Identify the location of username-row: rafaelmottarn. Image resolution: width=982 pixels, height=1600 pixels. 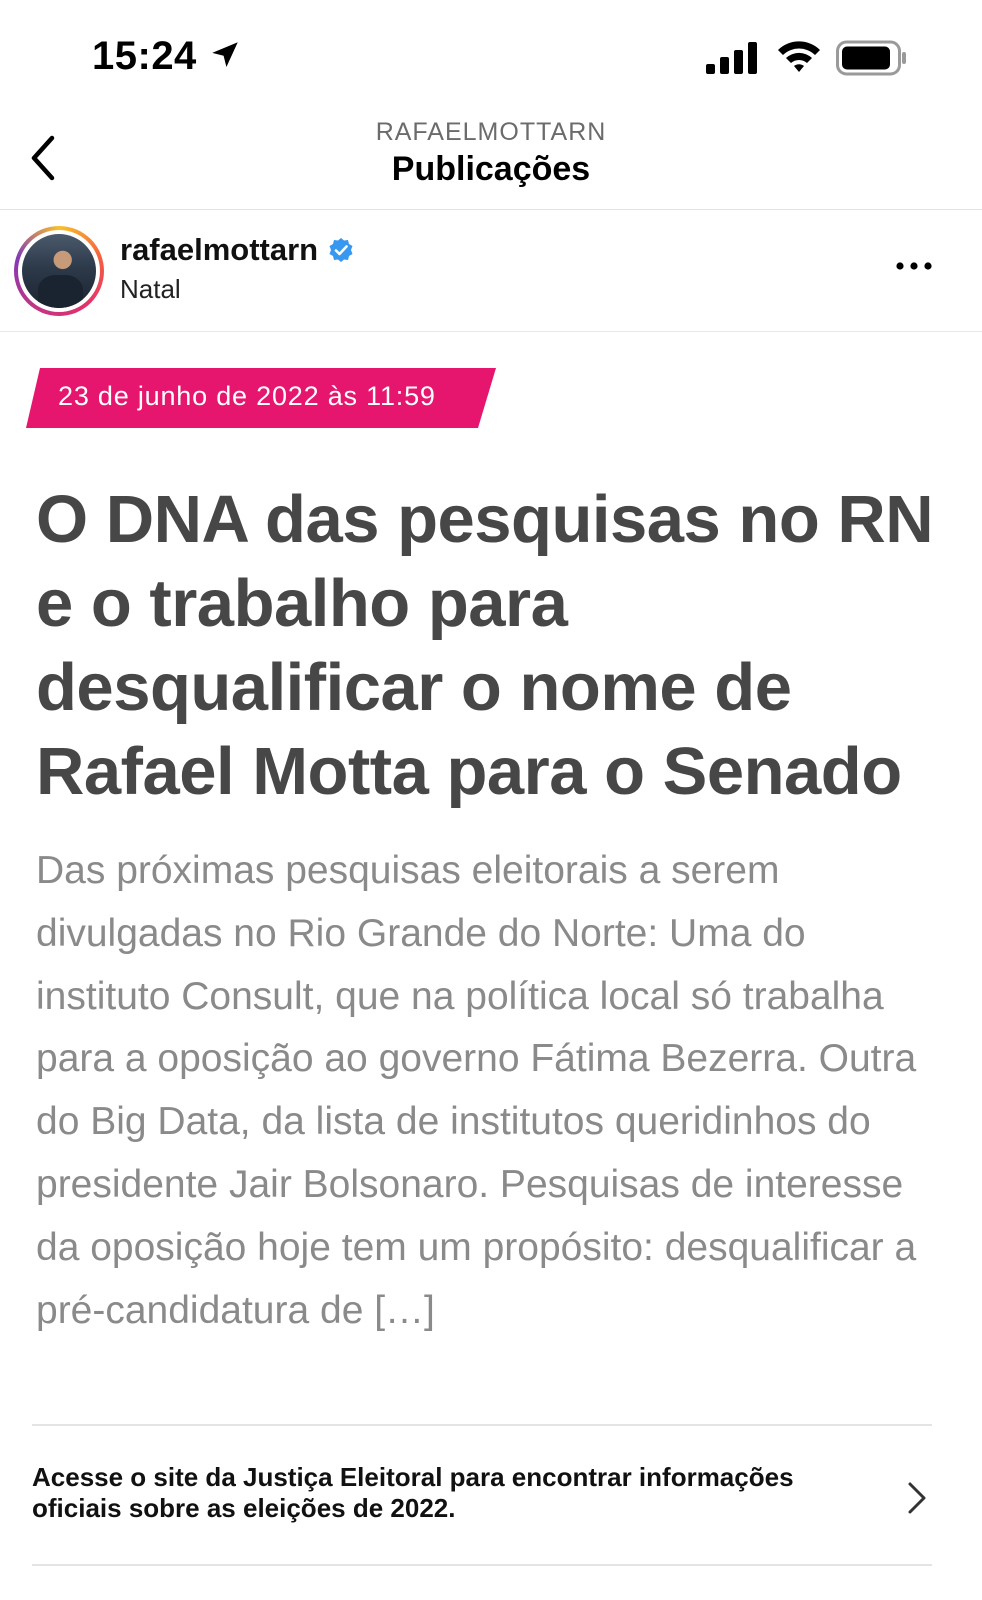
(237, 250).